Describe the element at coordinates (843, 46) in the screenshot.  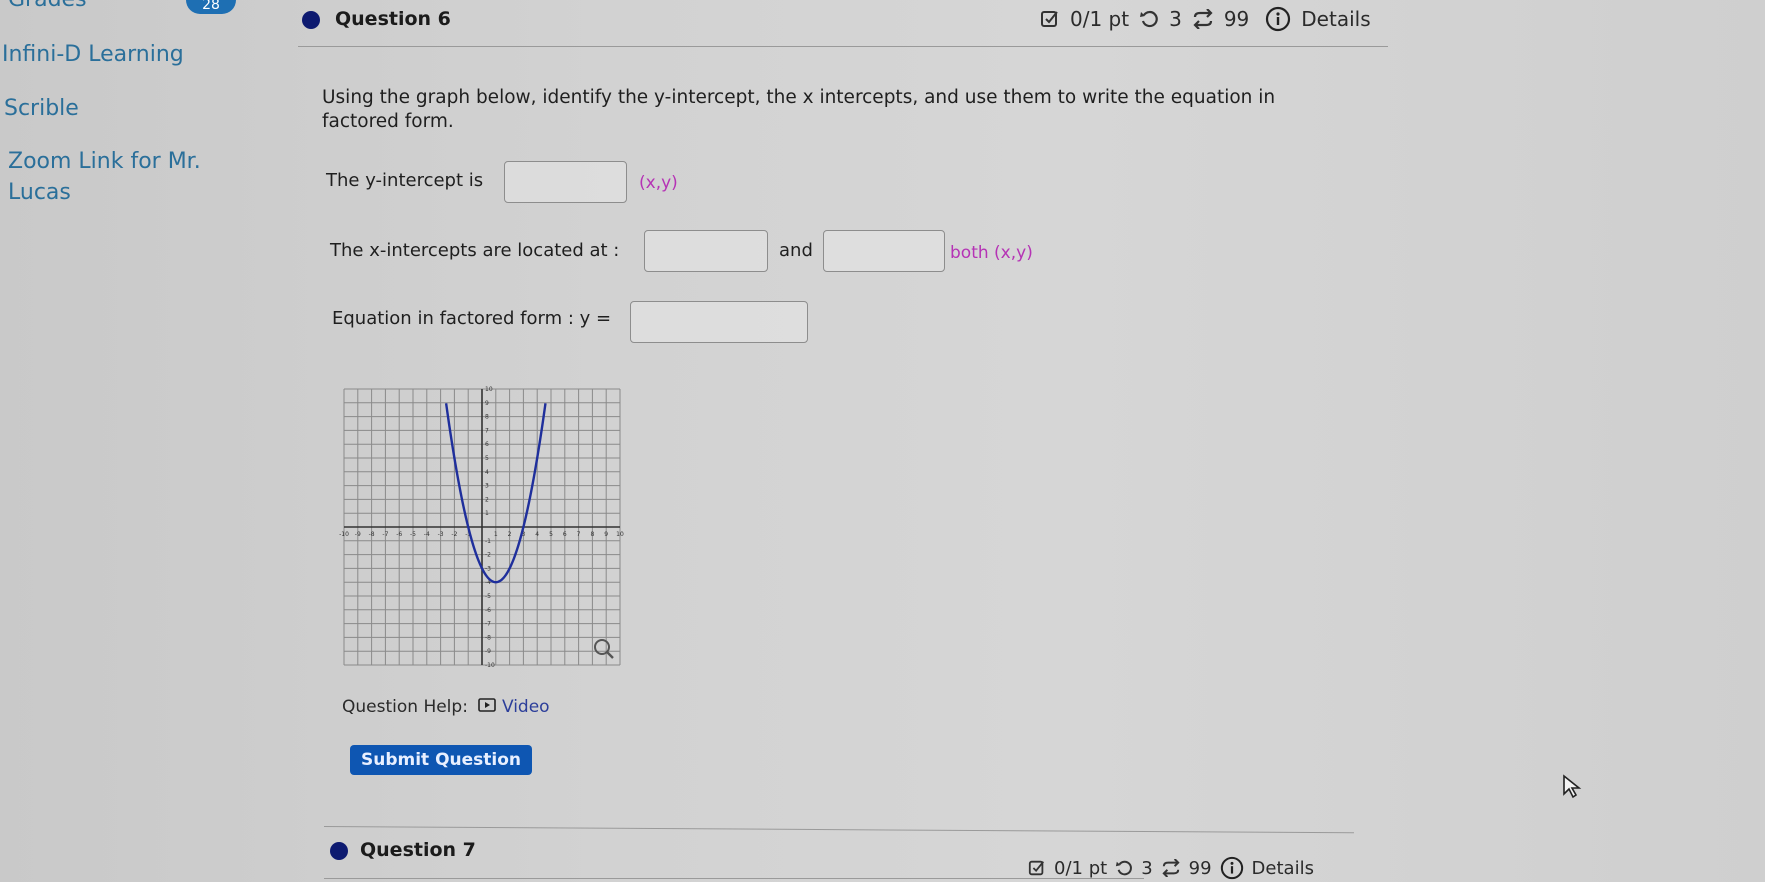
I see `question-6-header-divider` at that location.